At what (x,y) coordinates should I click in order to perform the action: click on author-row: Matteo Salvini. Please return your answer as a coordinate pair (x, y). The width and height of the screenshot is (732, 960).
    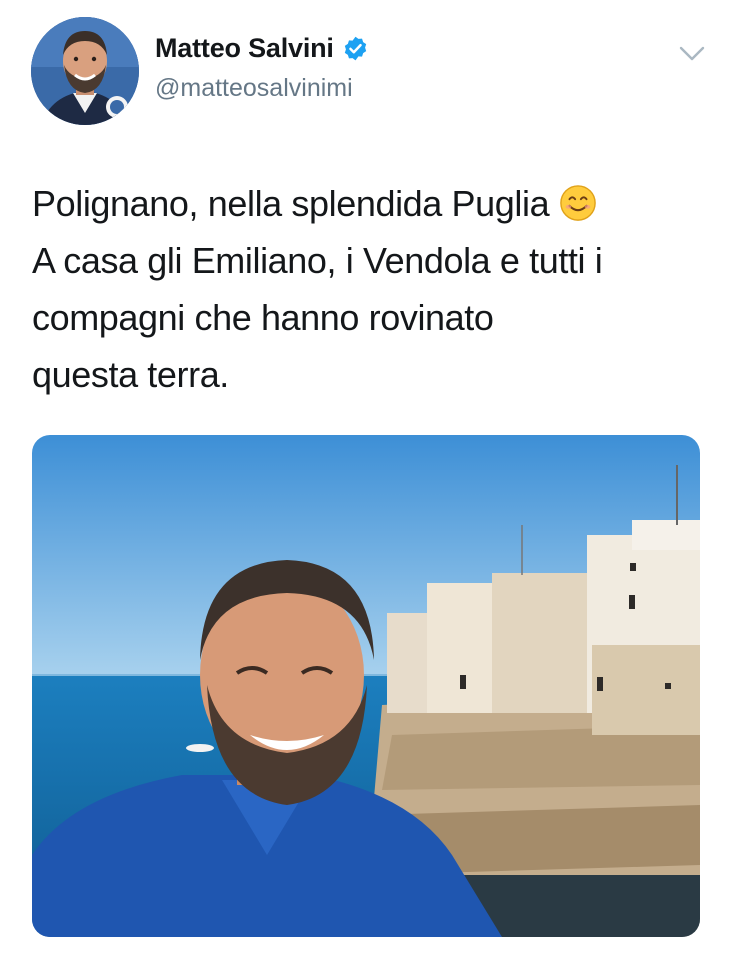
    Looking at the image, I should click on (262, 48).